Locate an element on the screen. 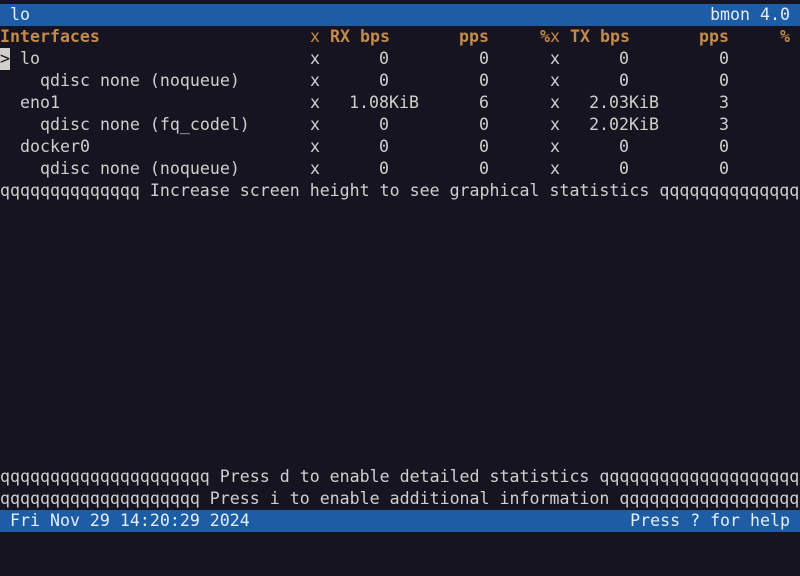  tx-pps-header: pps is located at coordinates (714, 36).